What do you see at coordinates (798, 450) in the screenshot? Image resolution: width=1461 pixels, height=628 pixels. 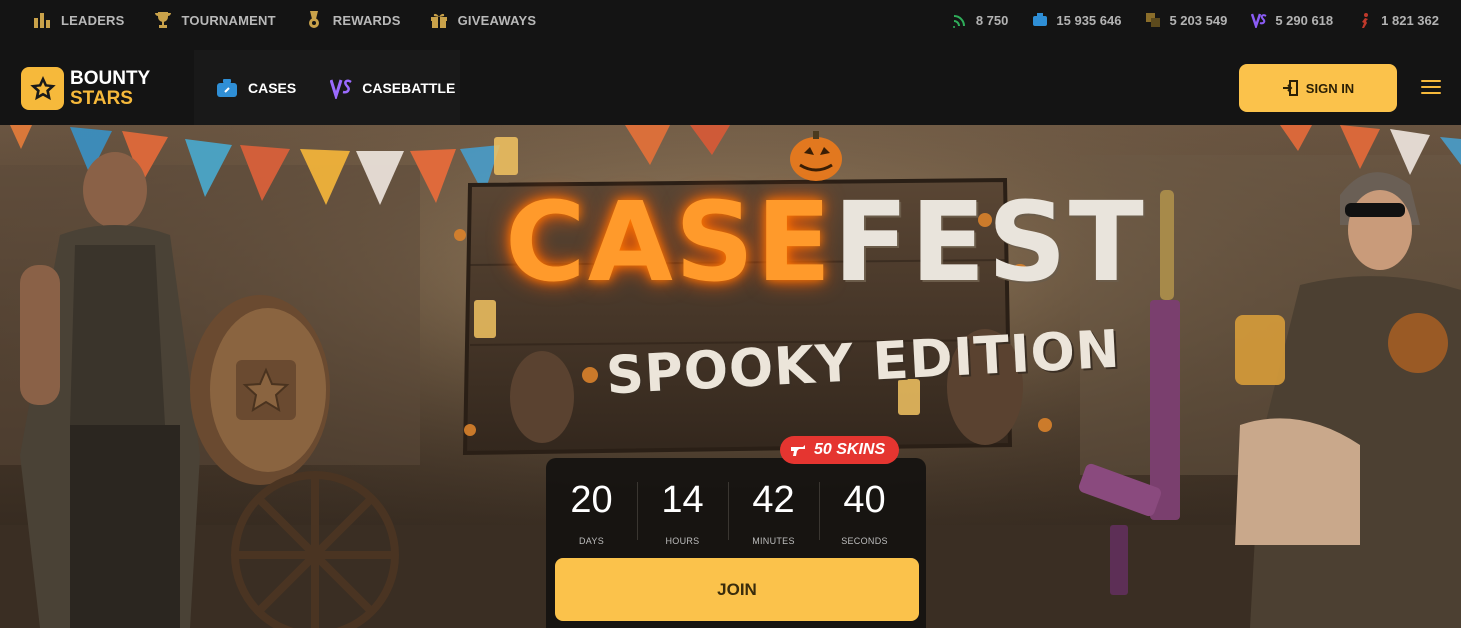 I see `gun-icon` at bounding box center [798, 450].